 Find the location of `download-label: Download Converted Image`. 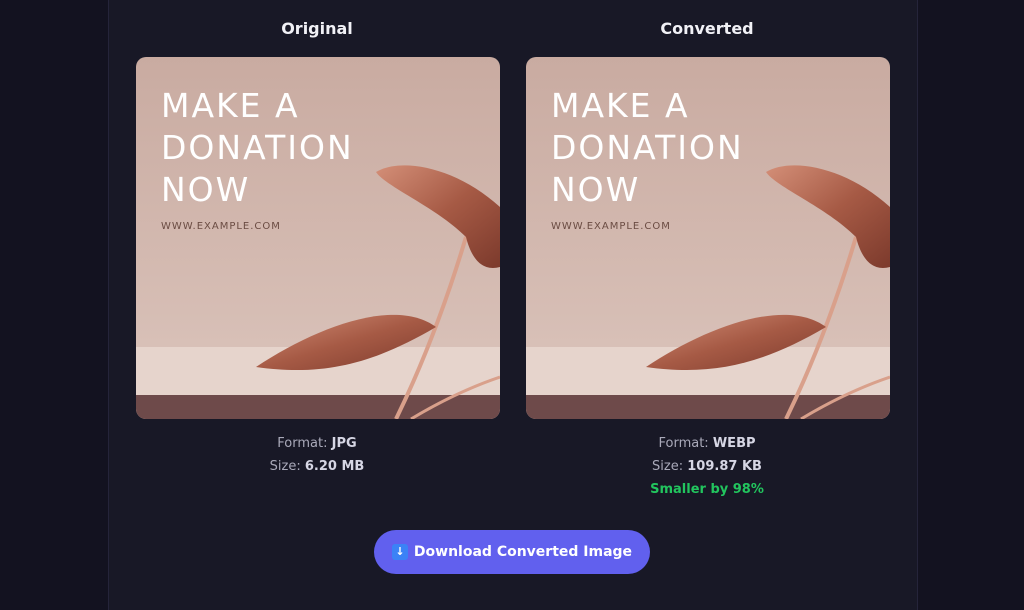

download-label: Download Converted Image is located at coordinates (523, 552).